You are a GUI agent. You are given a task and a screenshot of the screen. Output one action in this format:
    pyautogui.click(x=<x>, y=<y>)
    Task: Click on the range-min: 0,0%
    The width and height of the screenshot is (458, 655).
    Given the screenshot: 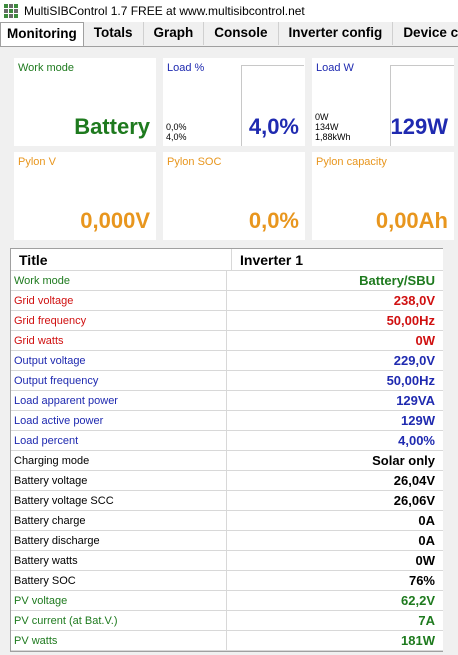 What is the action you would take?
    pyautogui.click(x=176, y=127)
    